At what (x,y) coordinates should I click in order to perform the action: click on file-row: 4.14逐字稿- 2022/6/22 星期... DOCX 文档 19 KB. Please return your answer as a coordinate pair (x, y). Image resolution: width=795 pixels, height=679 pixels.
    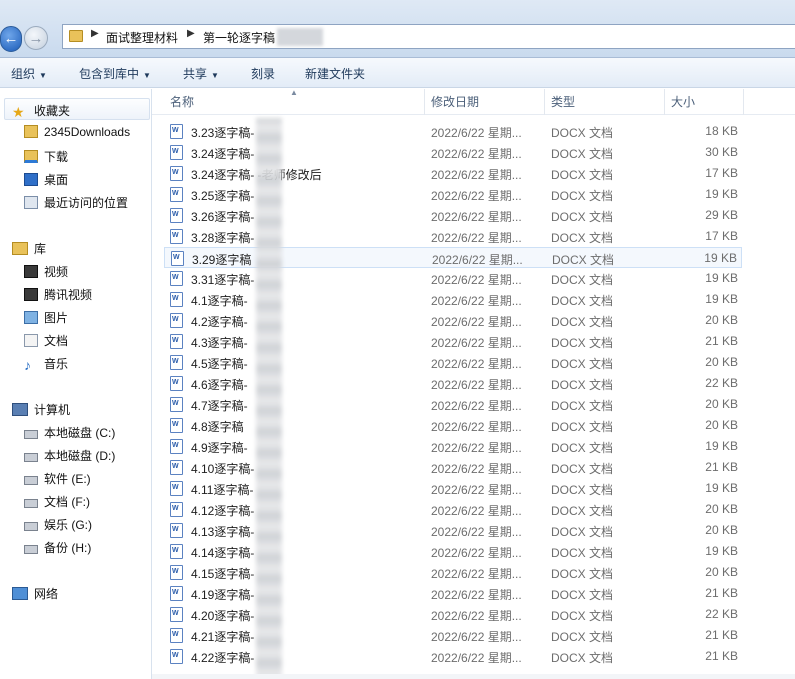
    Looking at the image, I should click on (453, 551).